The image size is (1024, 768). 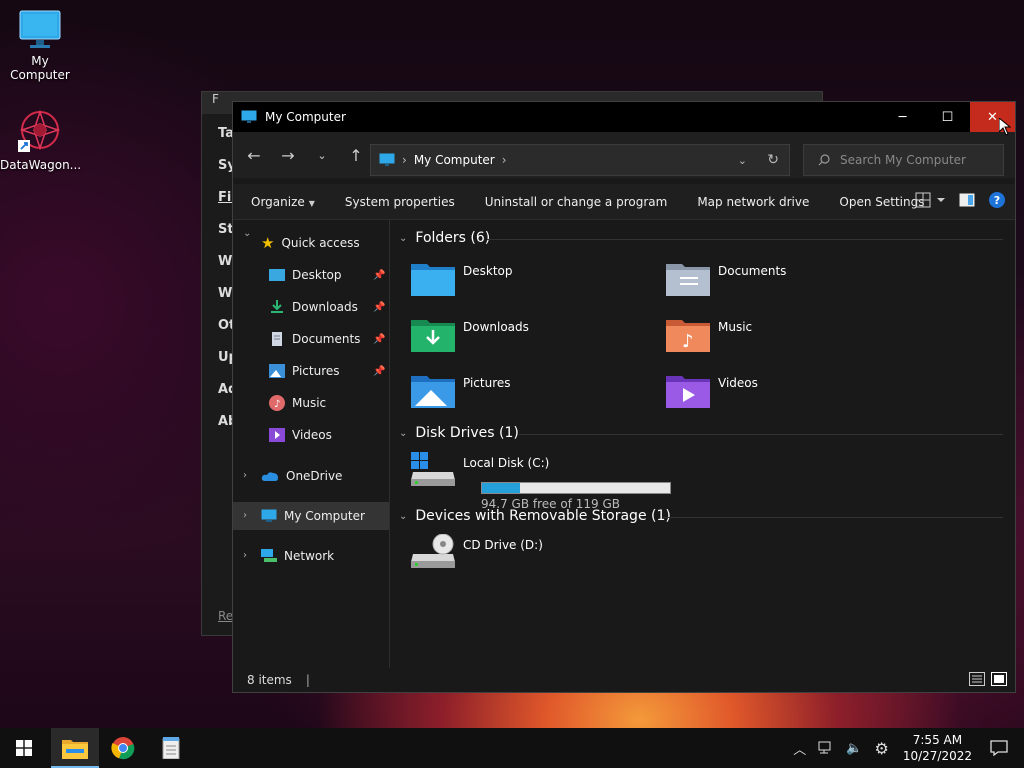 What do you see at coordinates (541, 483) in the screenshot?
I see `drive-tile-local-disk-c: Local Disk (C:) 94.7 GB free of 119 GB` at bounding box center [541, 483].